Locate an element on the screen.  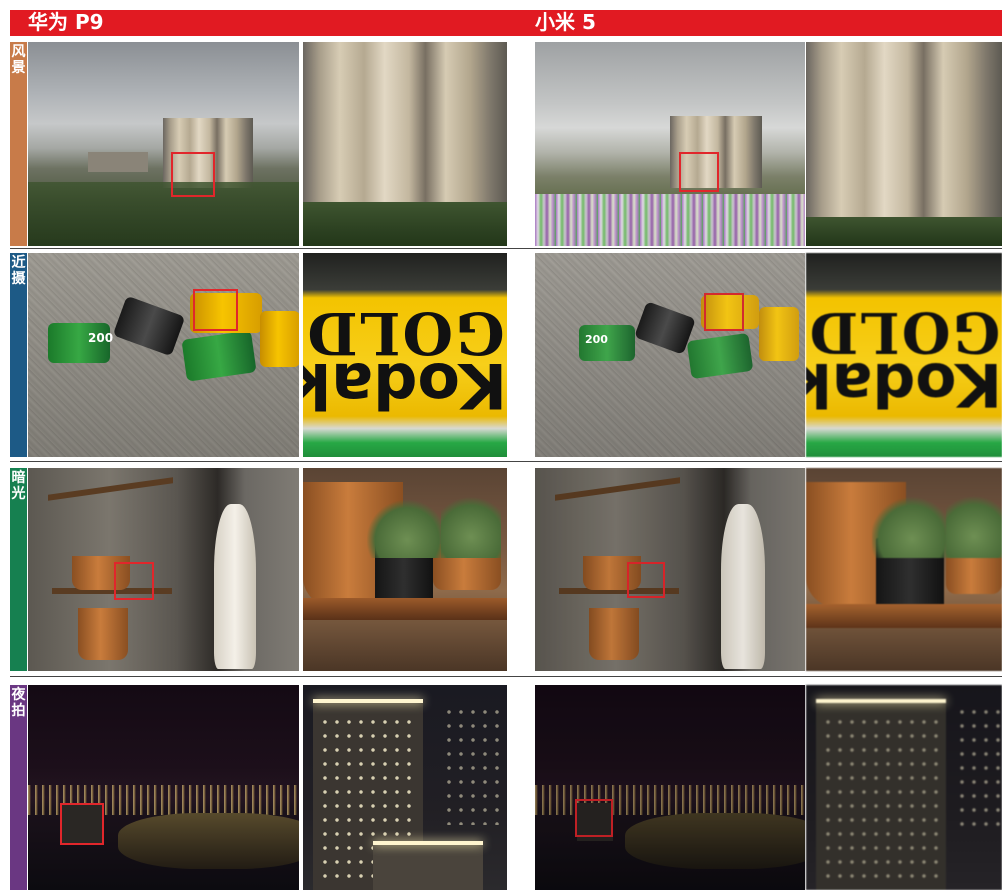
huawei-closeup-crop: GOLD Kodak is located at coordinates (405, 355).